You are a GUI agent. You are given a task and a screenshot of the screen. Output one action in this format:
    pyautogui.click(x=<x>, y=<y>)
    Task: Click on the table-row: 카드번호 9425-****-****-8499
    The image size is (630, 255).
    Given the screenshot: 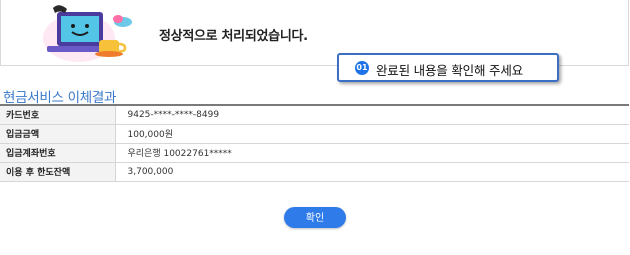 What is the action you would take?
    pyautogui.click(x=314, y=115)
    